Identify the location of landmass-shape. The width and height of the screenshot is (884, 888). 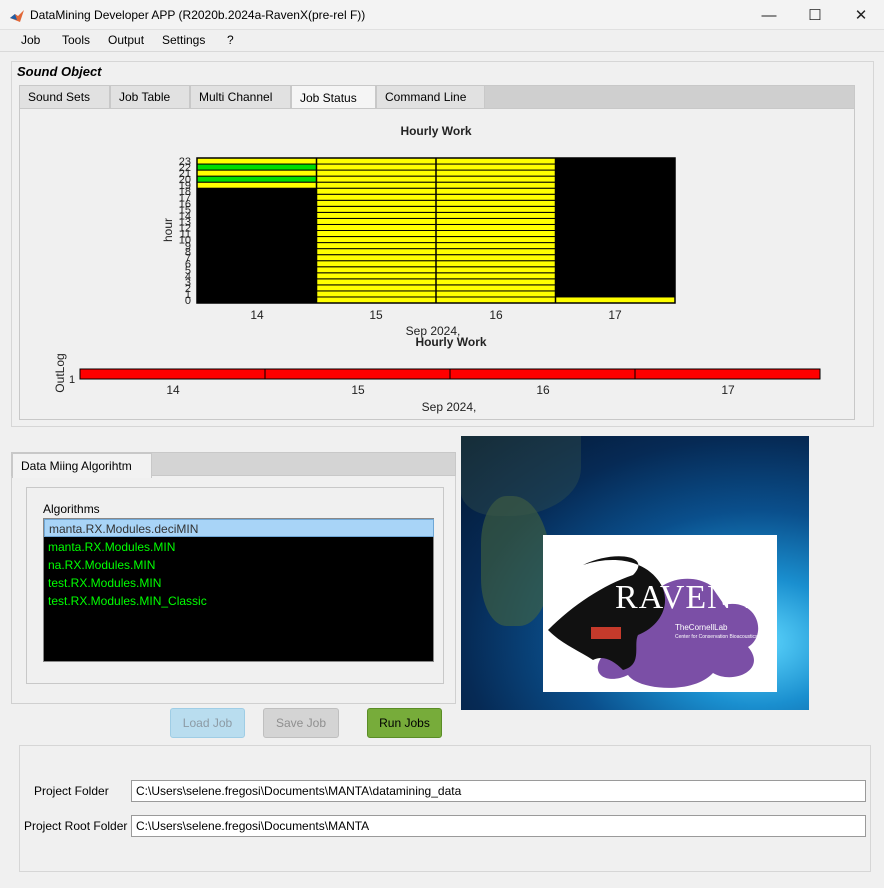
(521, 476).